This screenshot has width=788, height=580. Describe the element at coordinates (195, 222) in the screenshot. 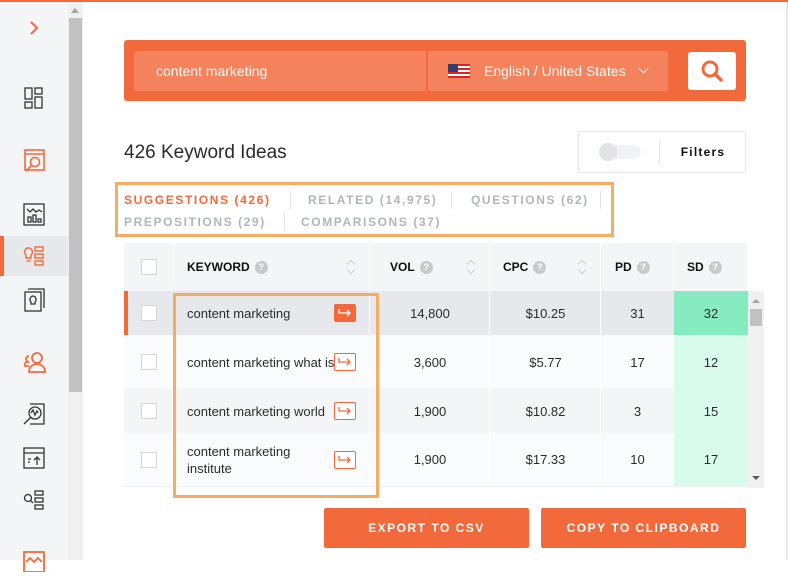

I see `tab-prepositions: PREPOSITIONS (29)` at that location.